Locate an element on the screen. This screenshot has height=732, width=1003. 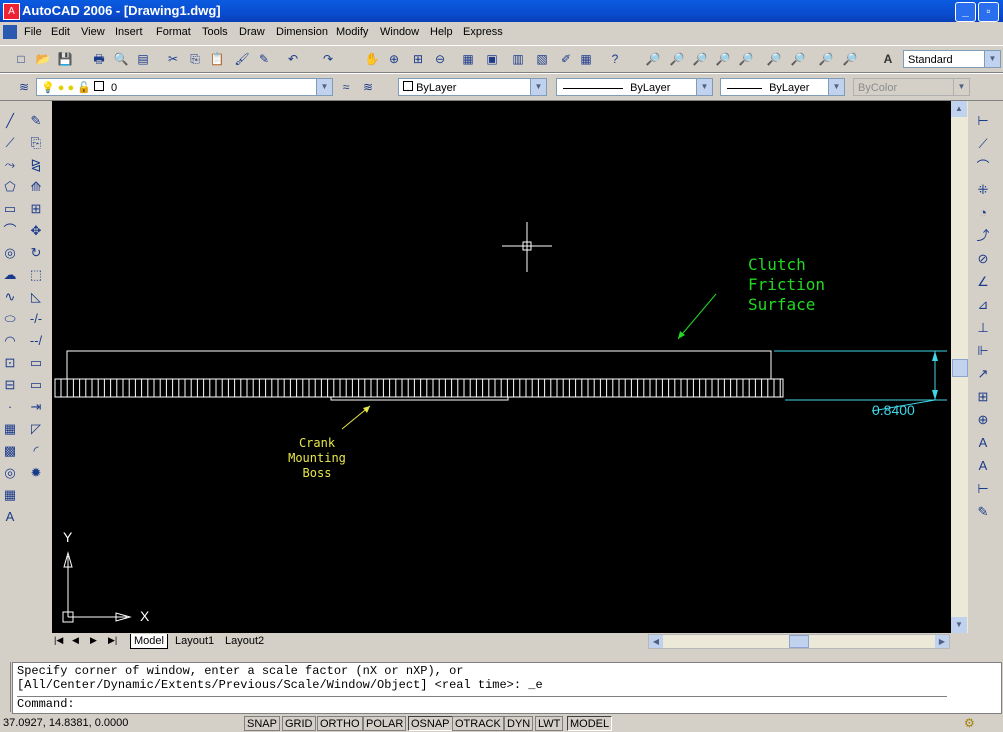
baseline-dim-icon: ⊥ is located at coordinates (983, 328).